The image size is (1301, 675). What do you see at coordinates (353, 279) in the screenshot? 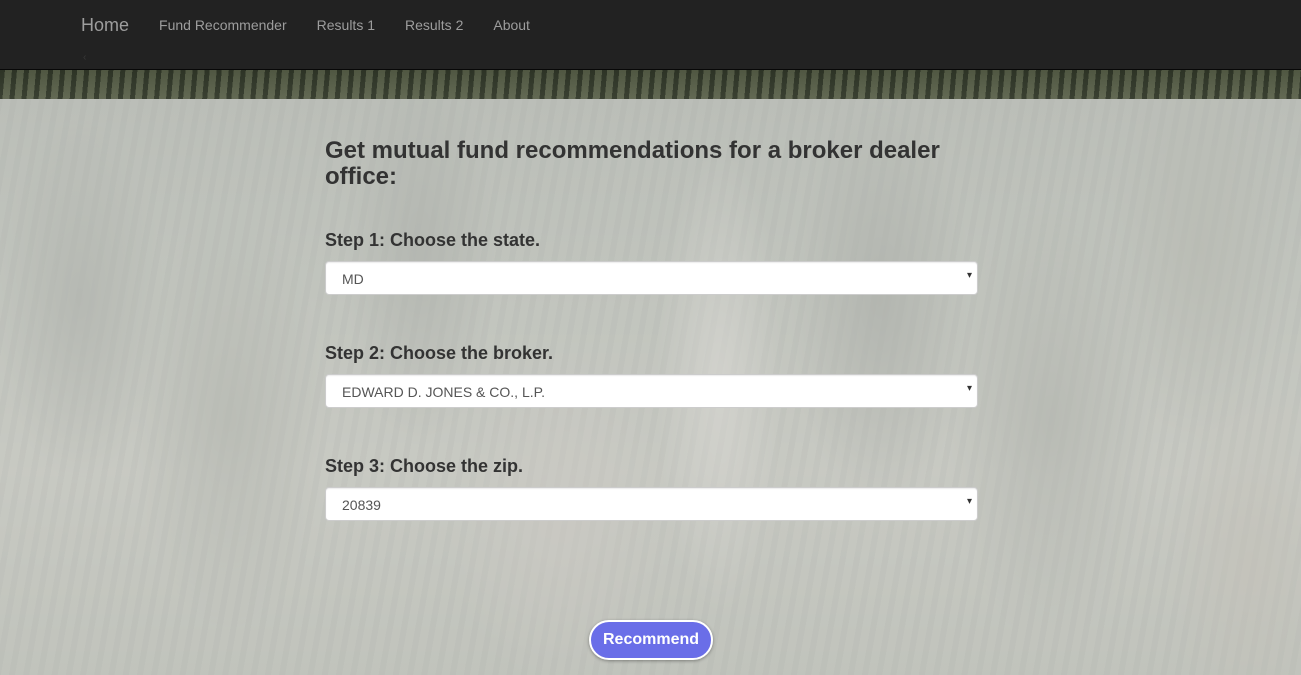
I see `state-select-value: MD` at bounding box center [353, 279].